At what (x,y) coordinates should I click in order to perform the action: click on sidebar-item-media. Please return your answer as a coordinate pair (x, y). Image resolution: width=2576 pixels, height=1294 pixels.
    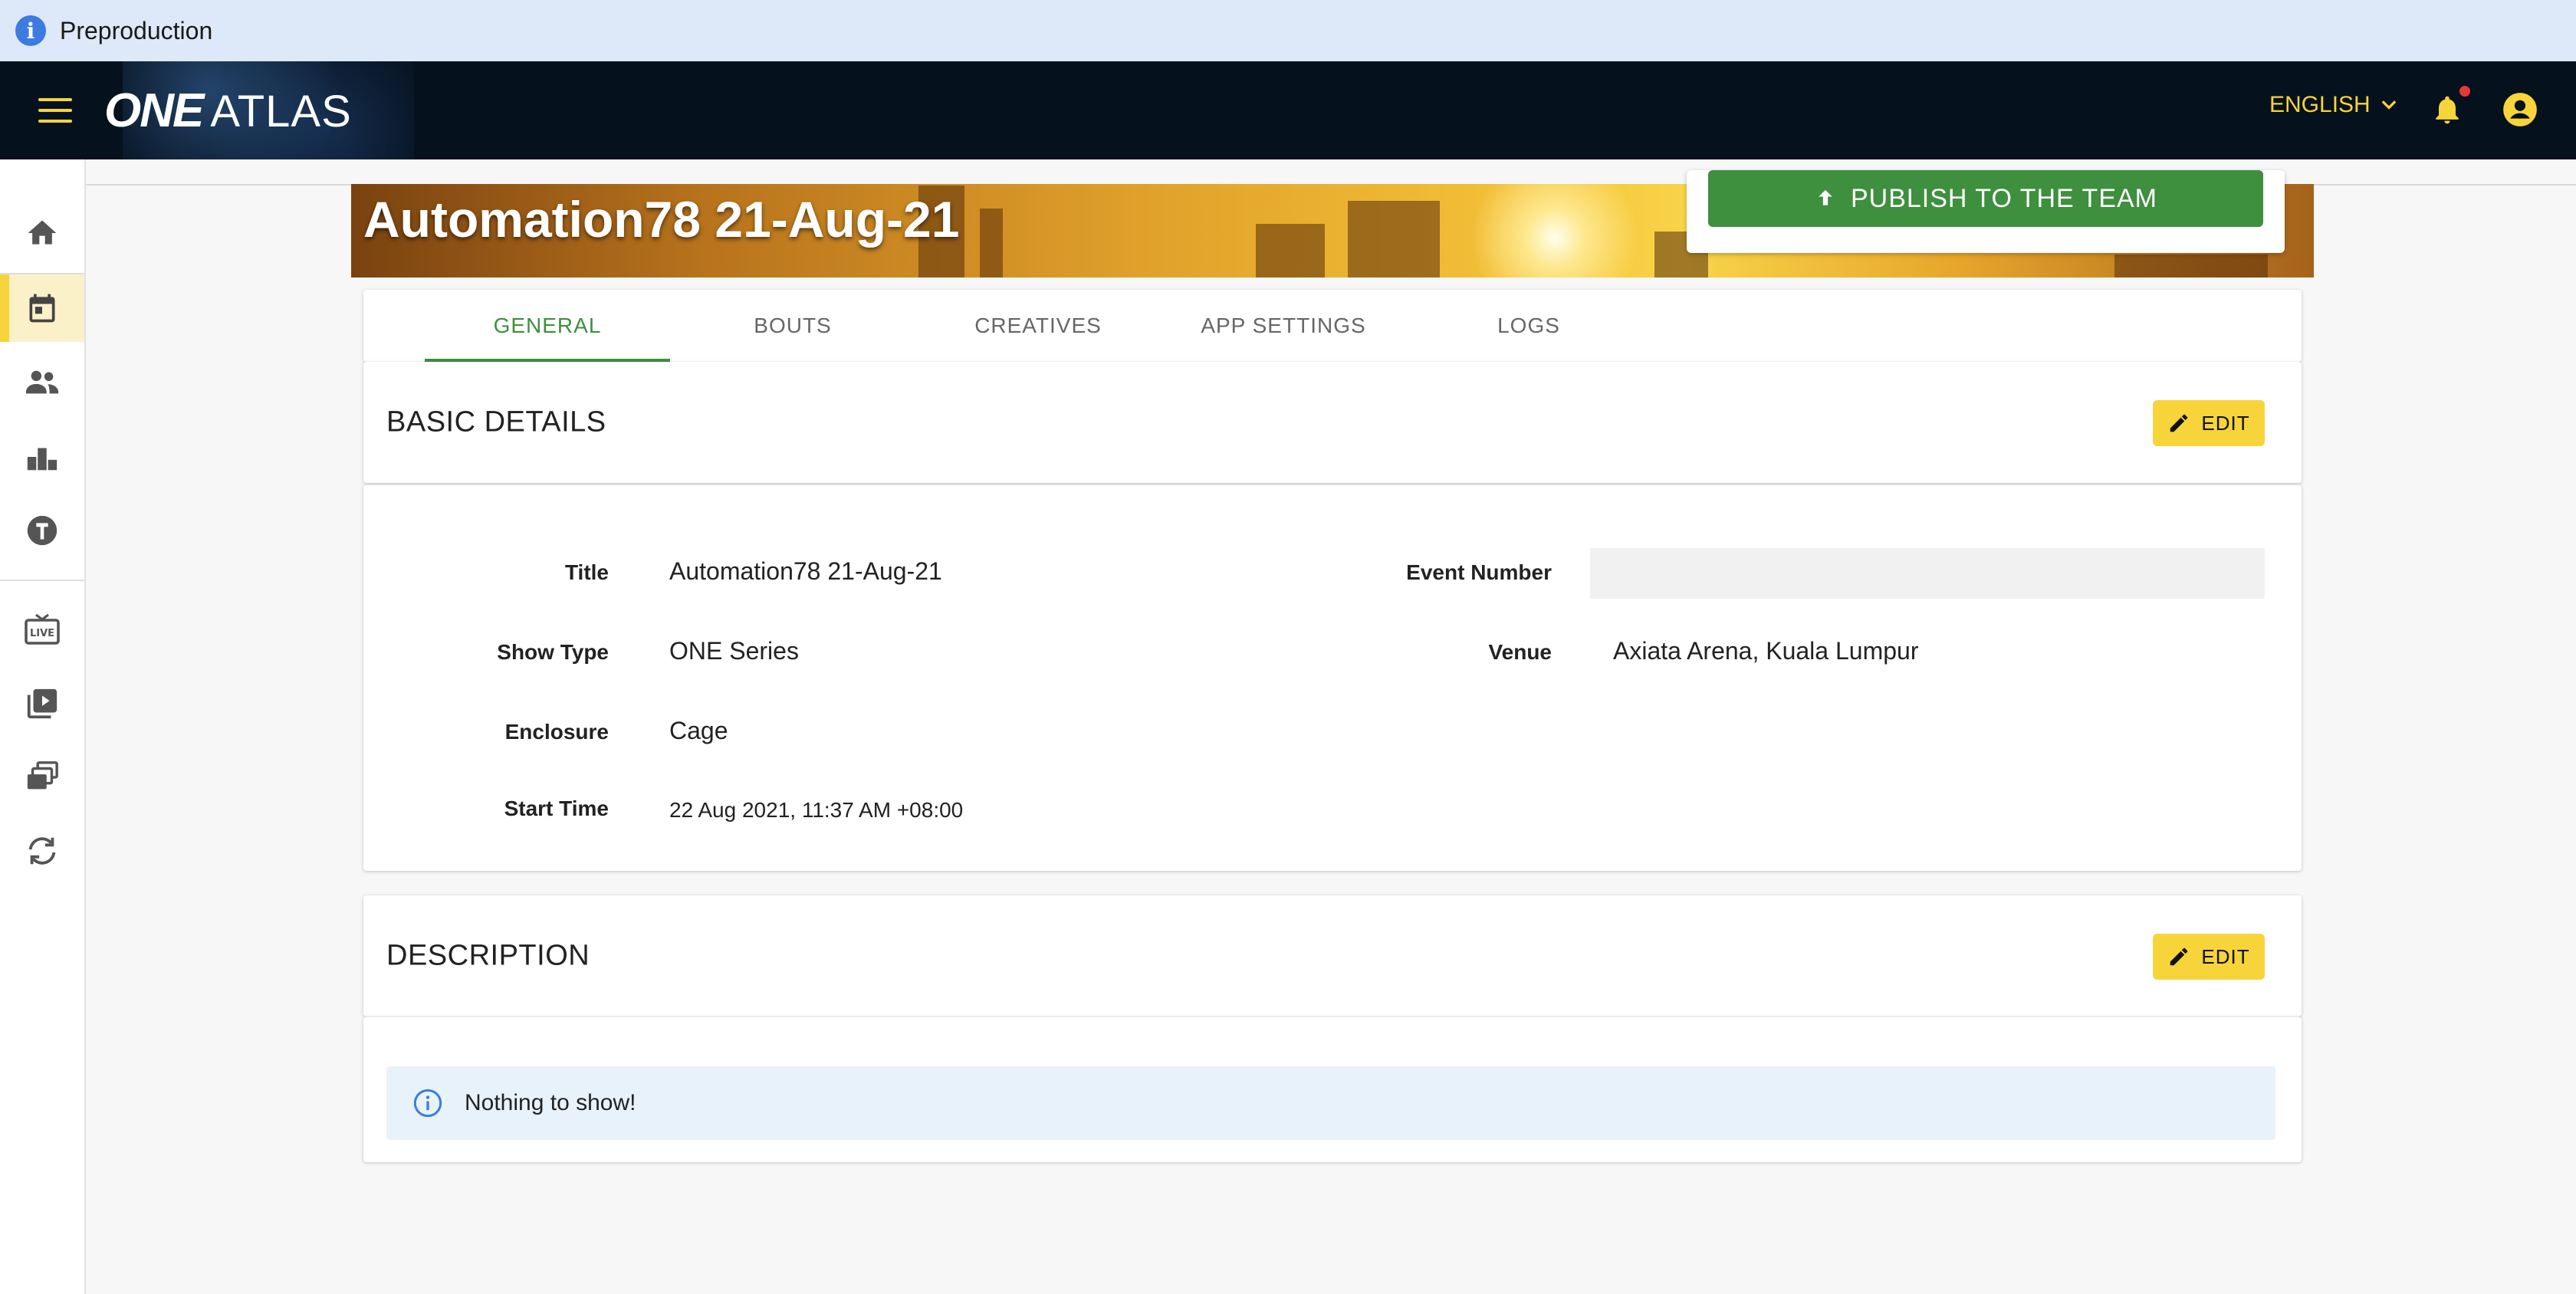
    Looking at the image, I should click on (42, 777).